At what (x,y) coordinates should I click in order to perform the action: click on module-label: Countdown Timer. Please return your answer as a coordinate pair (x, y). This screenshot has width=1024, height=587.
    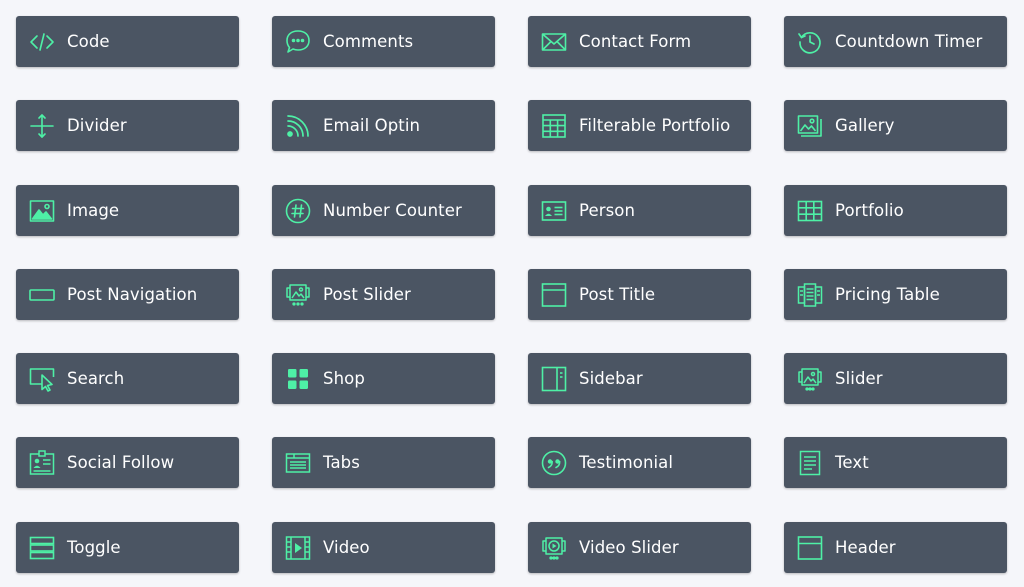
    Looking at the image, I should click on (909, 41).